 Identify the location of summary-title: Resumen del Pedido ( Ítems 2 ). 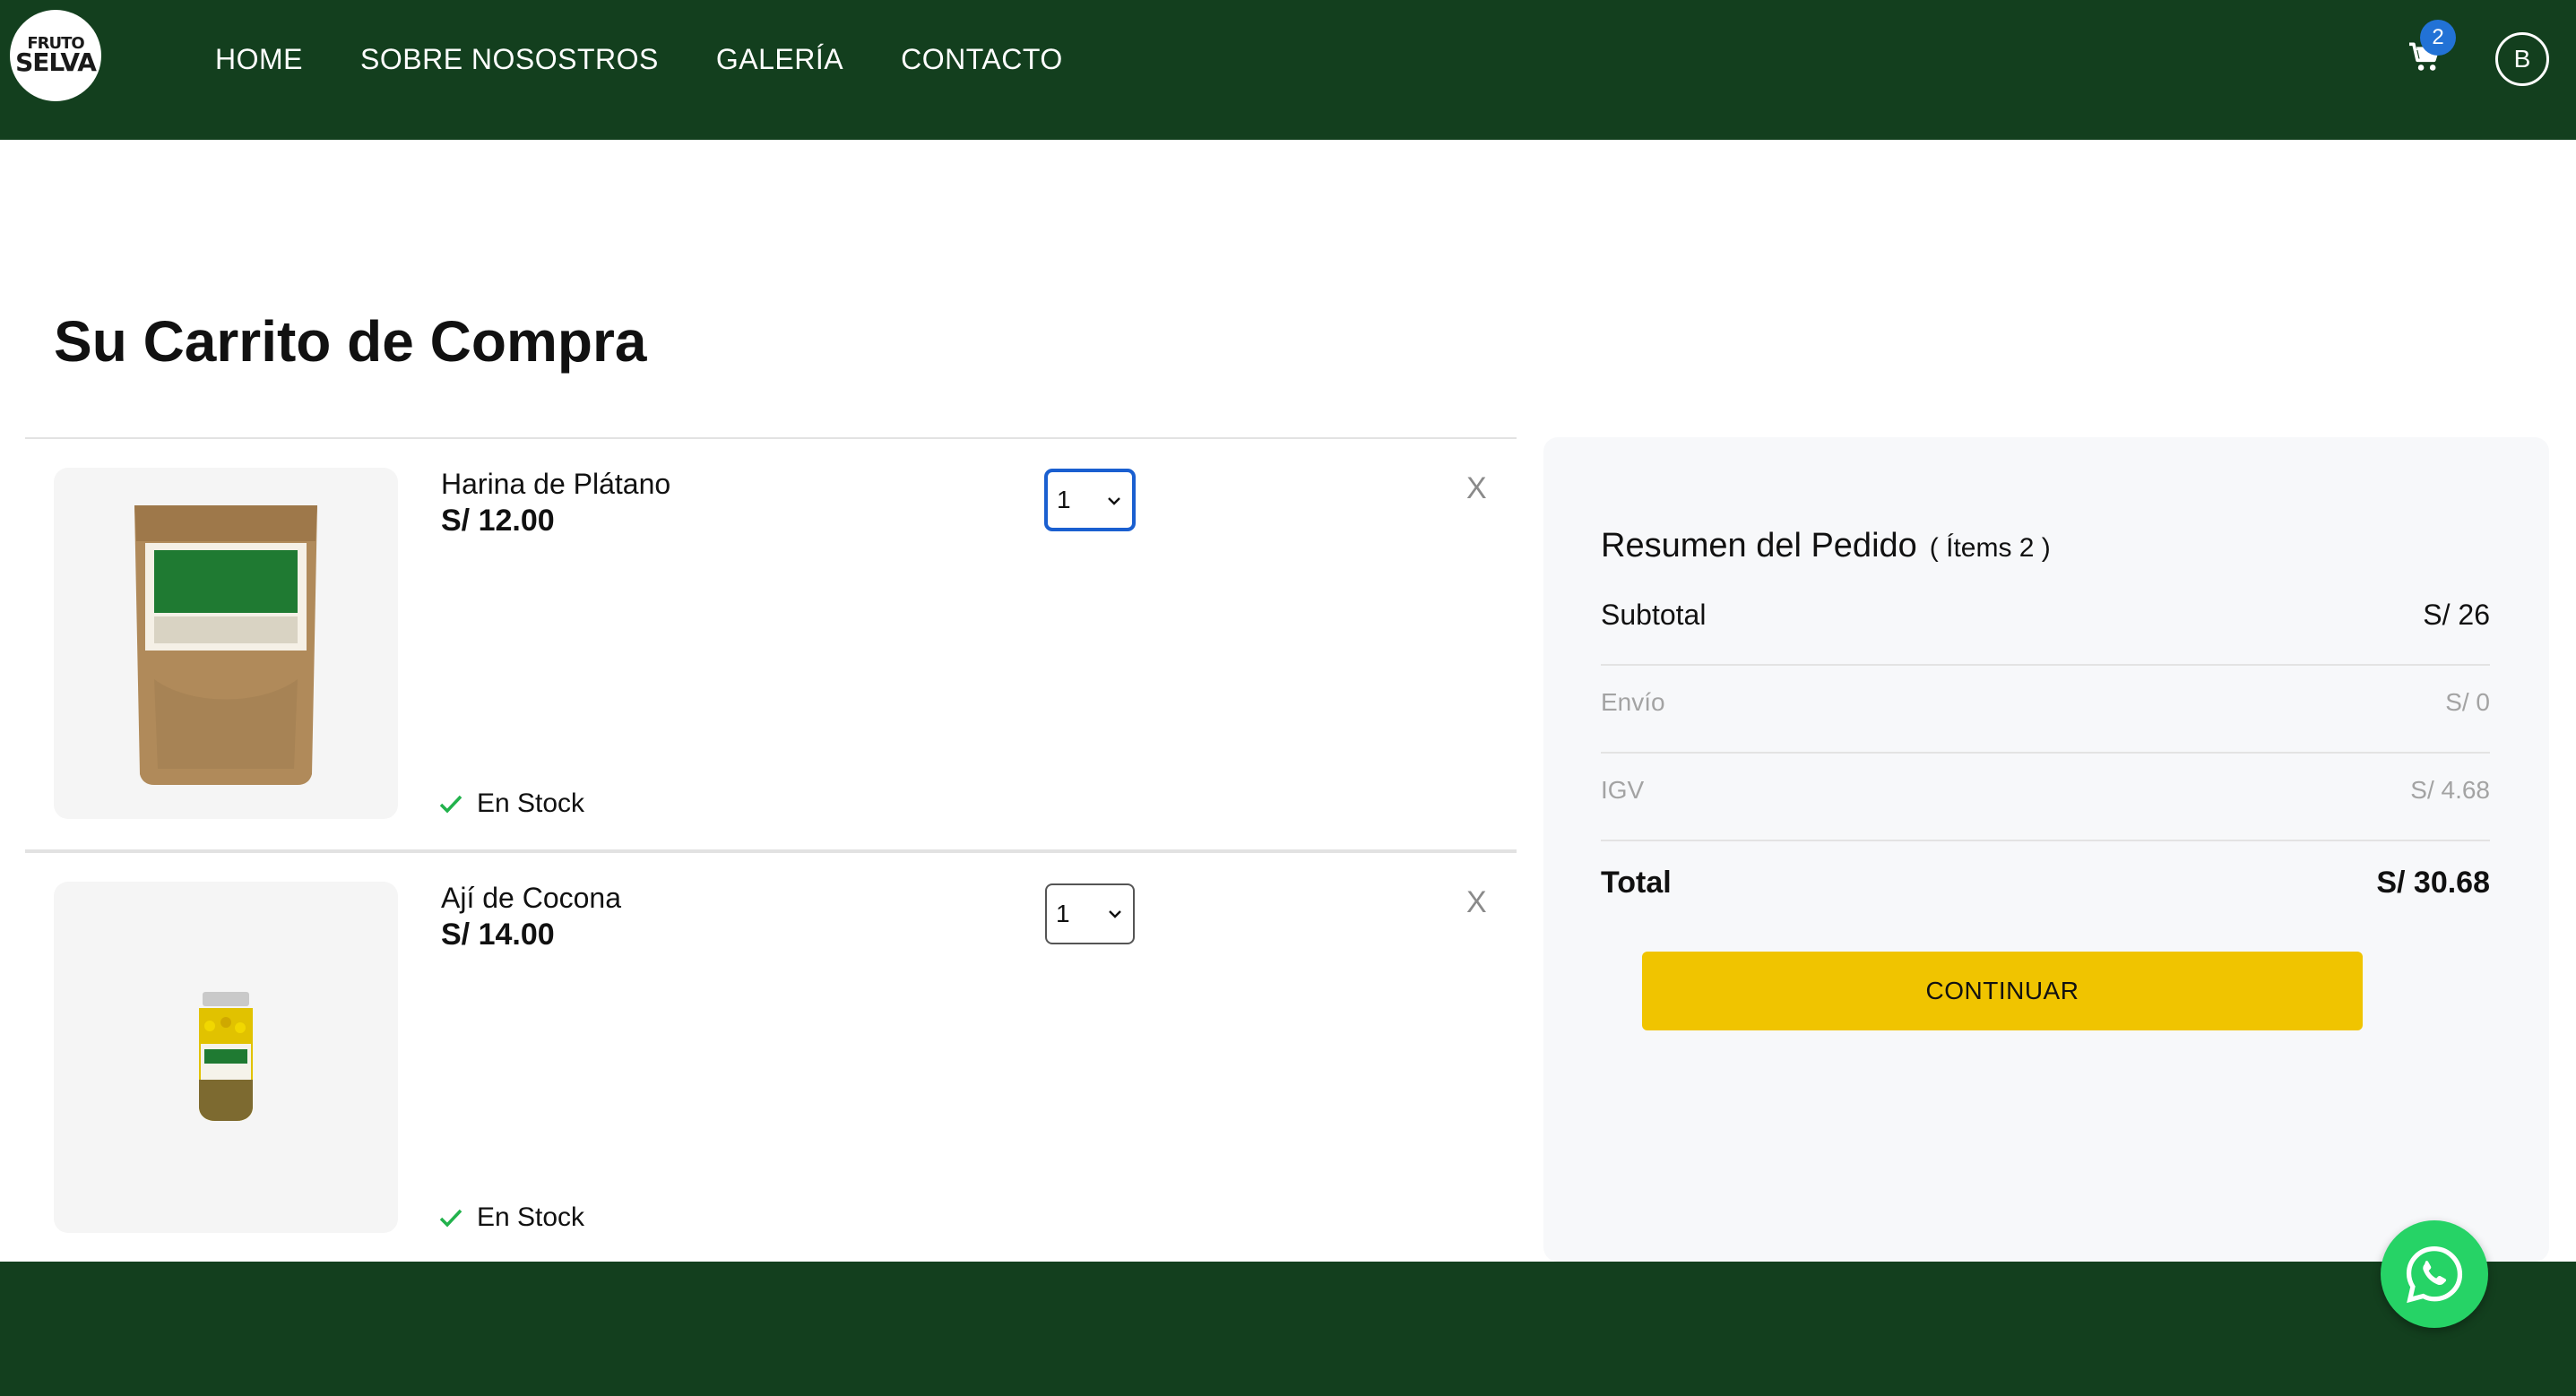
(1826, 546).